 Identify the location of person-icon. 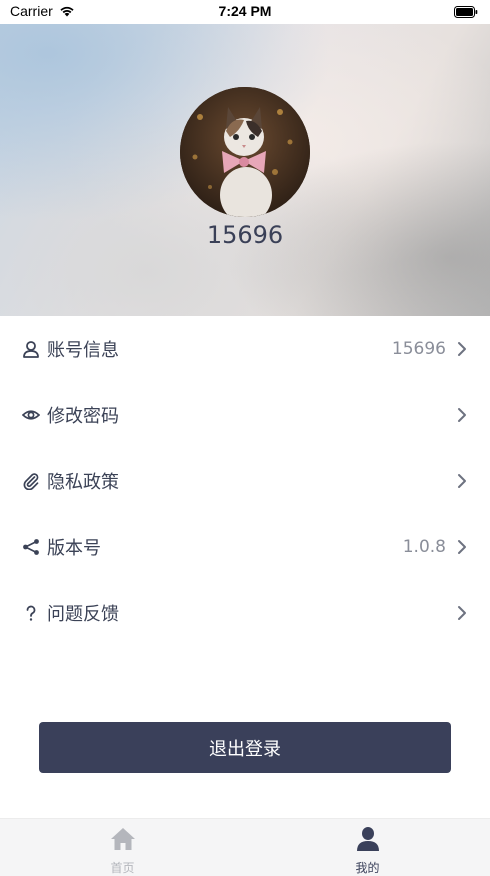
(367, 839).